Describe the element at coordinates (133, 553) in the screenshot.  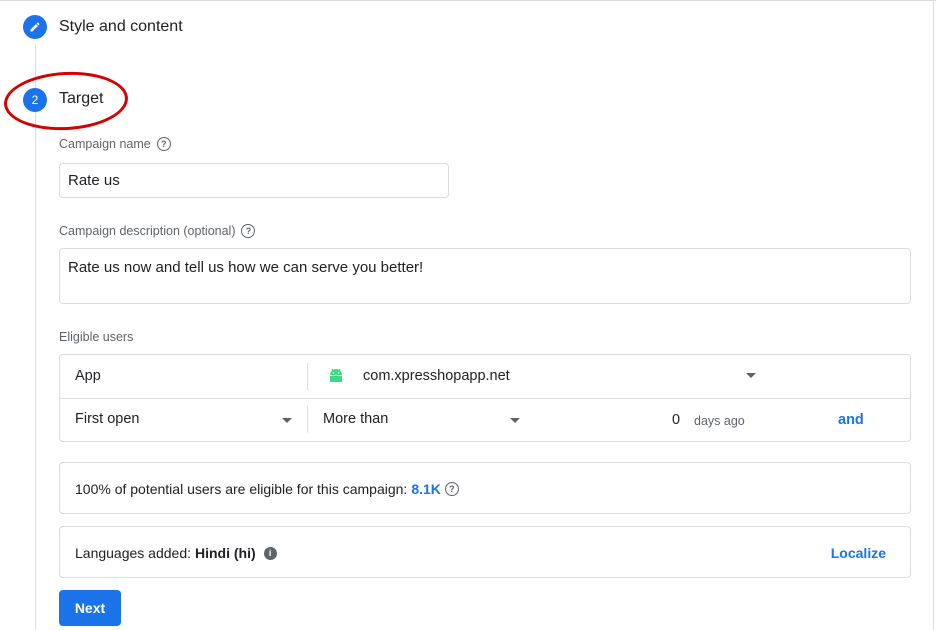
I see `languages-label: Languages added:` at that location.